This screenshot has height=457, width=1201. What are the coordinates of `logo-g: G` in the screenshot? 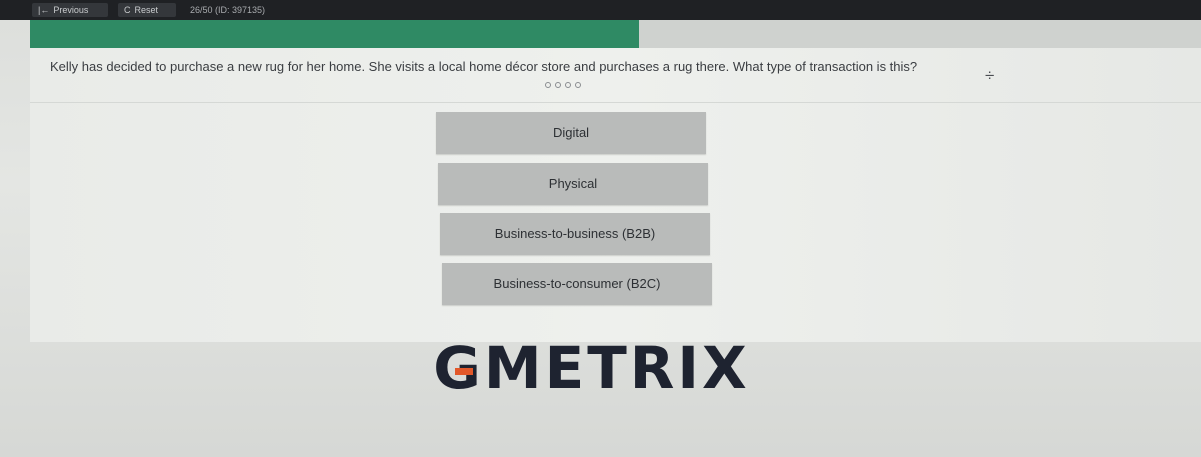 It's located at (458, 368).